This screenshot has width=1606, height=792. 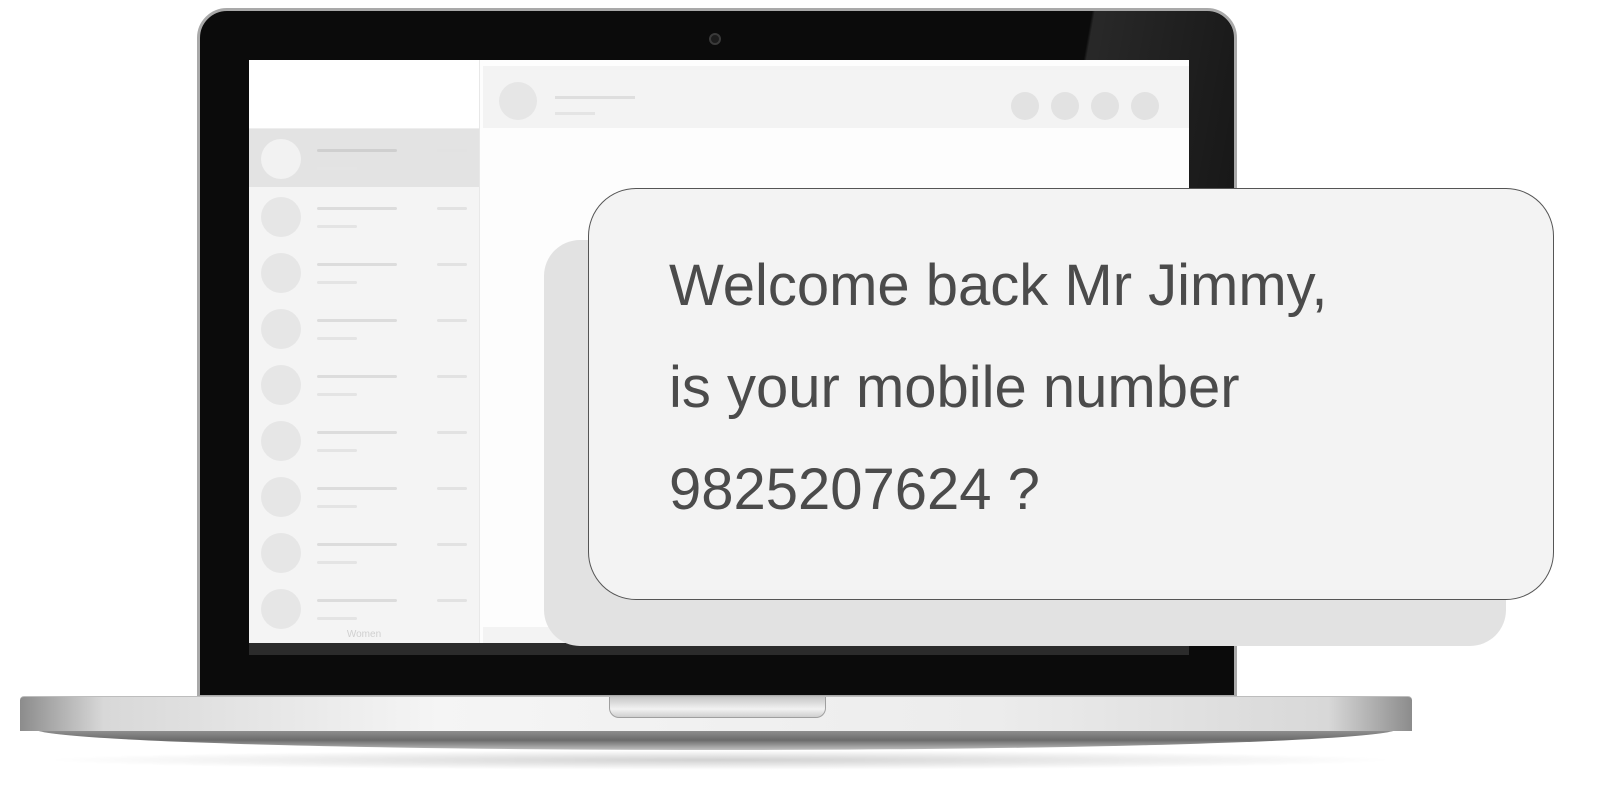 I want to click on sidebar-header, so click(x=364, y=94).